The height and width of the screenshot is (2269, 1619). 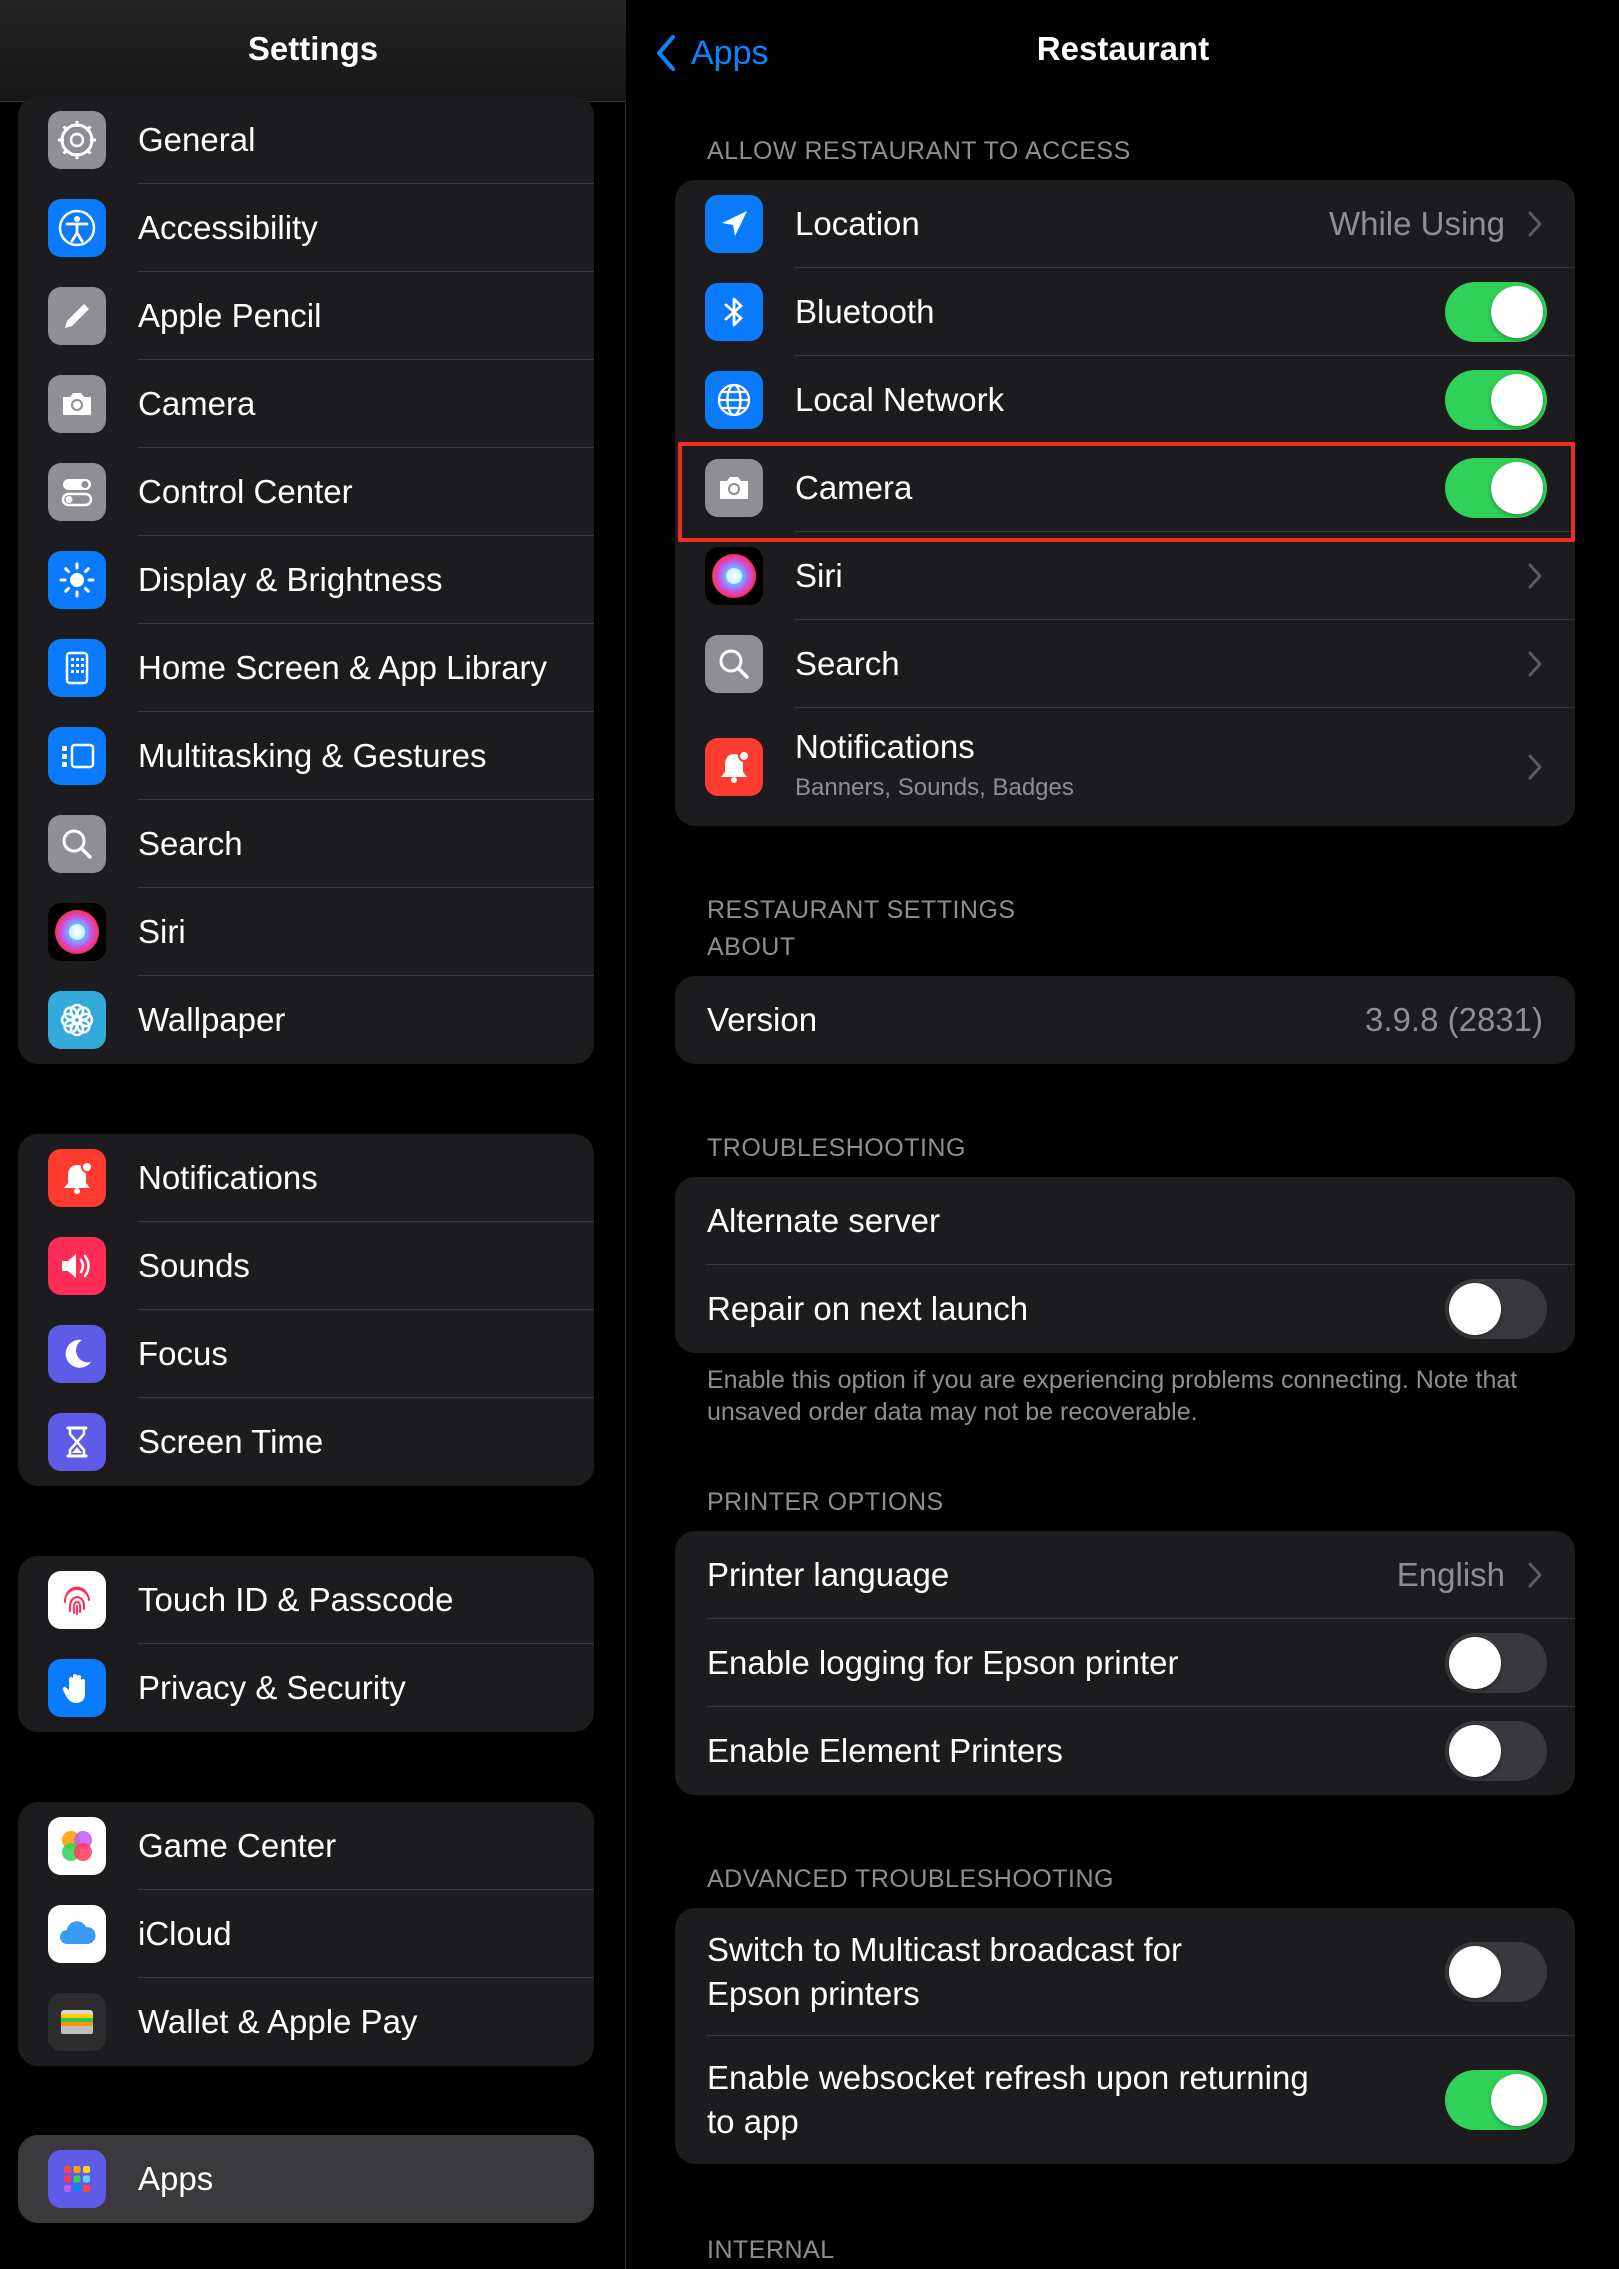 I want to click on sidebar-item-apple-pencil: Apple Pencil, so click(x=306, y=316).